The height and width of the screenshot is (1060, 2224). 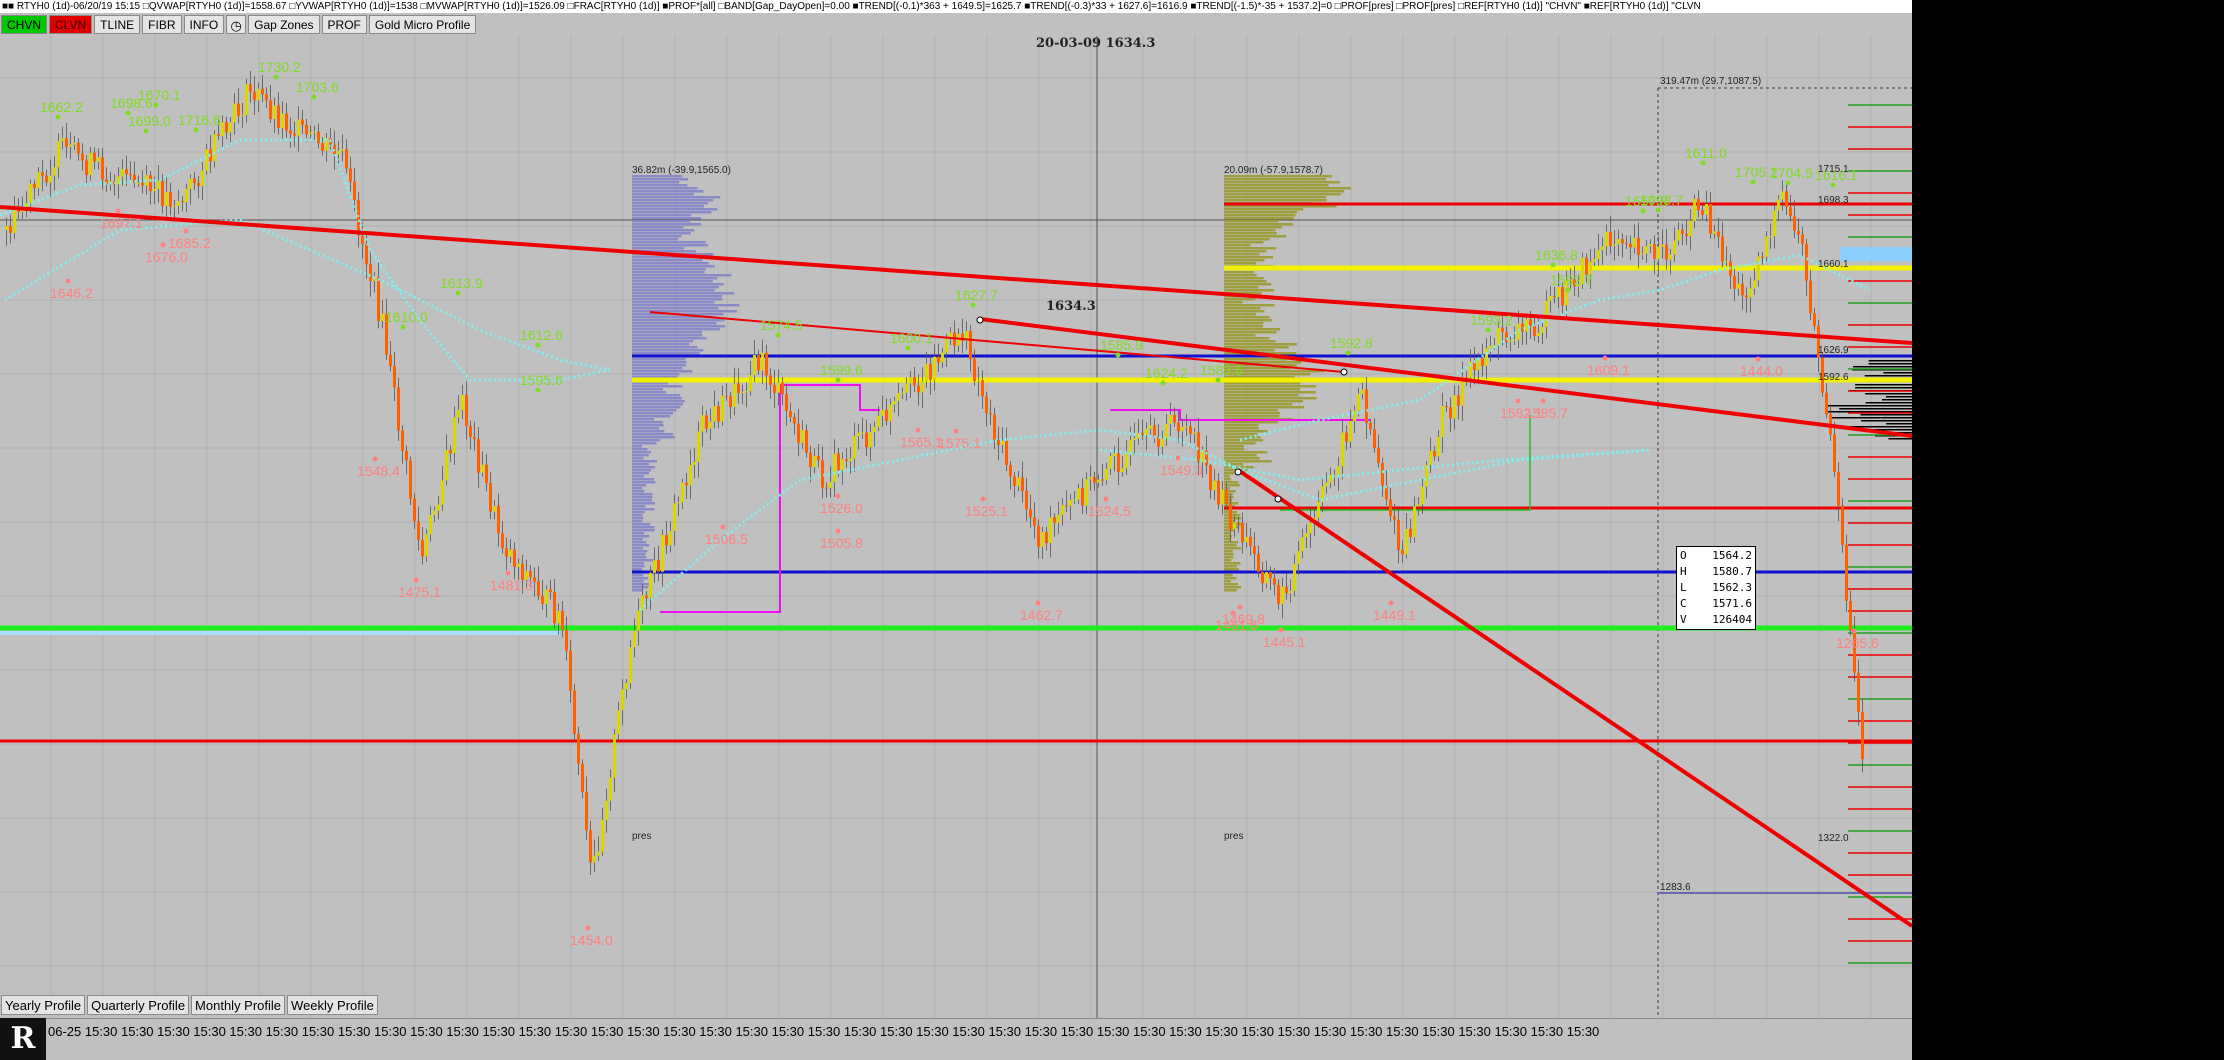 I want to click on fibr-button: FIBR, so click(x=162, y=24).